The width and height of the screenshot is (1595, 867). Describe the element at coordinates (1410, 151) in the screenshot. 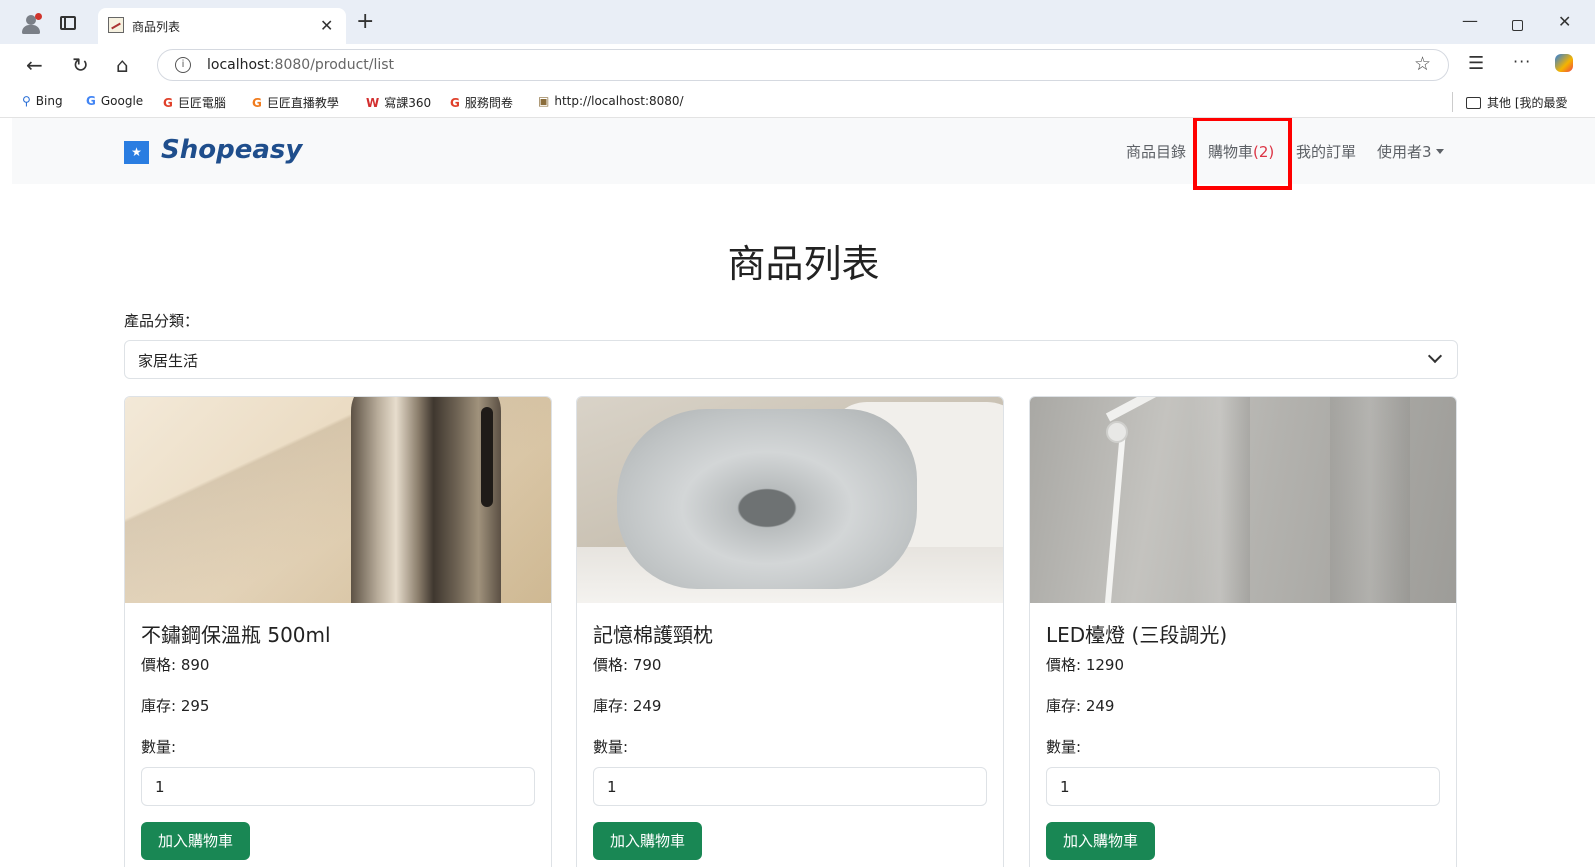

I see `nav-user-dropdown: 使用者3` at that location.